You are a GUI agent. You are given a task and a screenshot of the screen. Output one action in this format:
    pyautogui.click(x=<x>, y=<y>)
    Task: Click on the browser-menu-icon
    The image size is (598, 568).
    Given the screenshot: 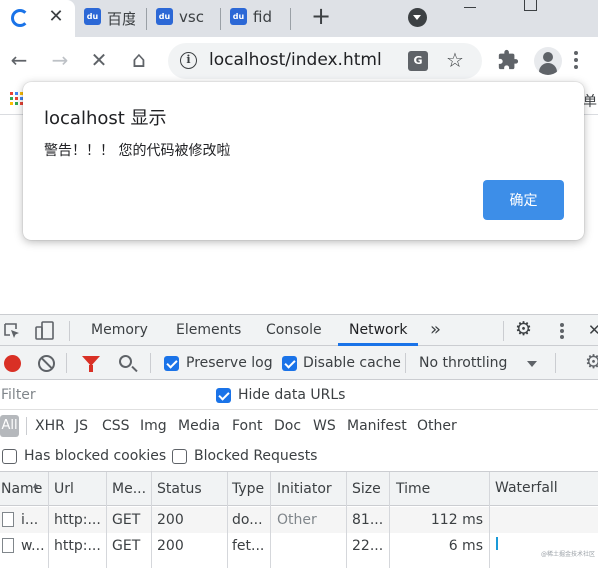 What is the action you would take?
    pyautogui.click(x=576, y=61)
    